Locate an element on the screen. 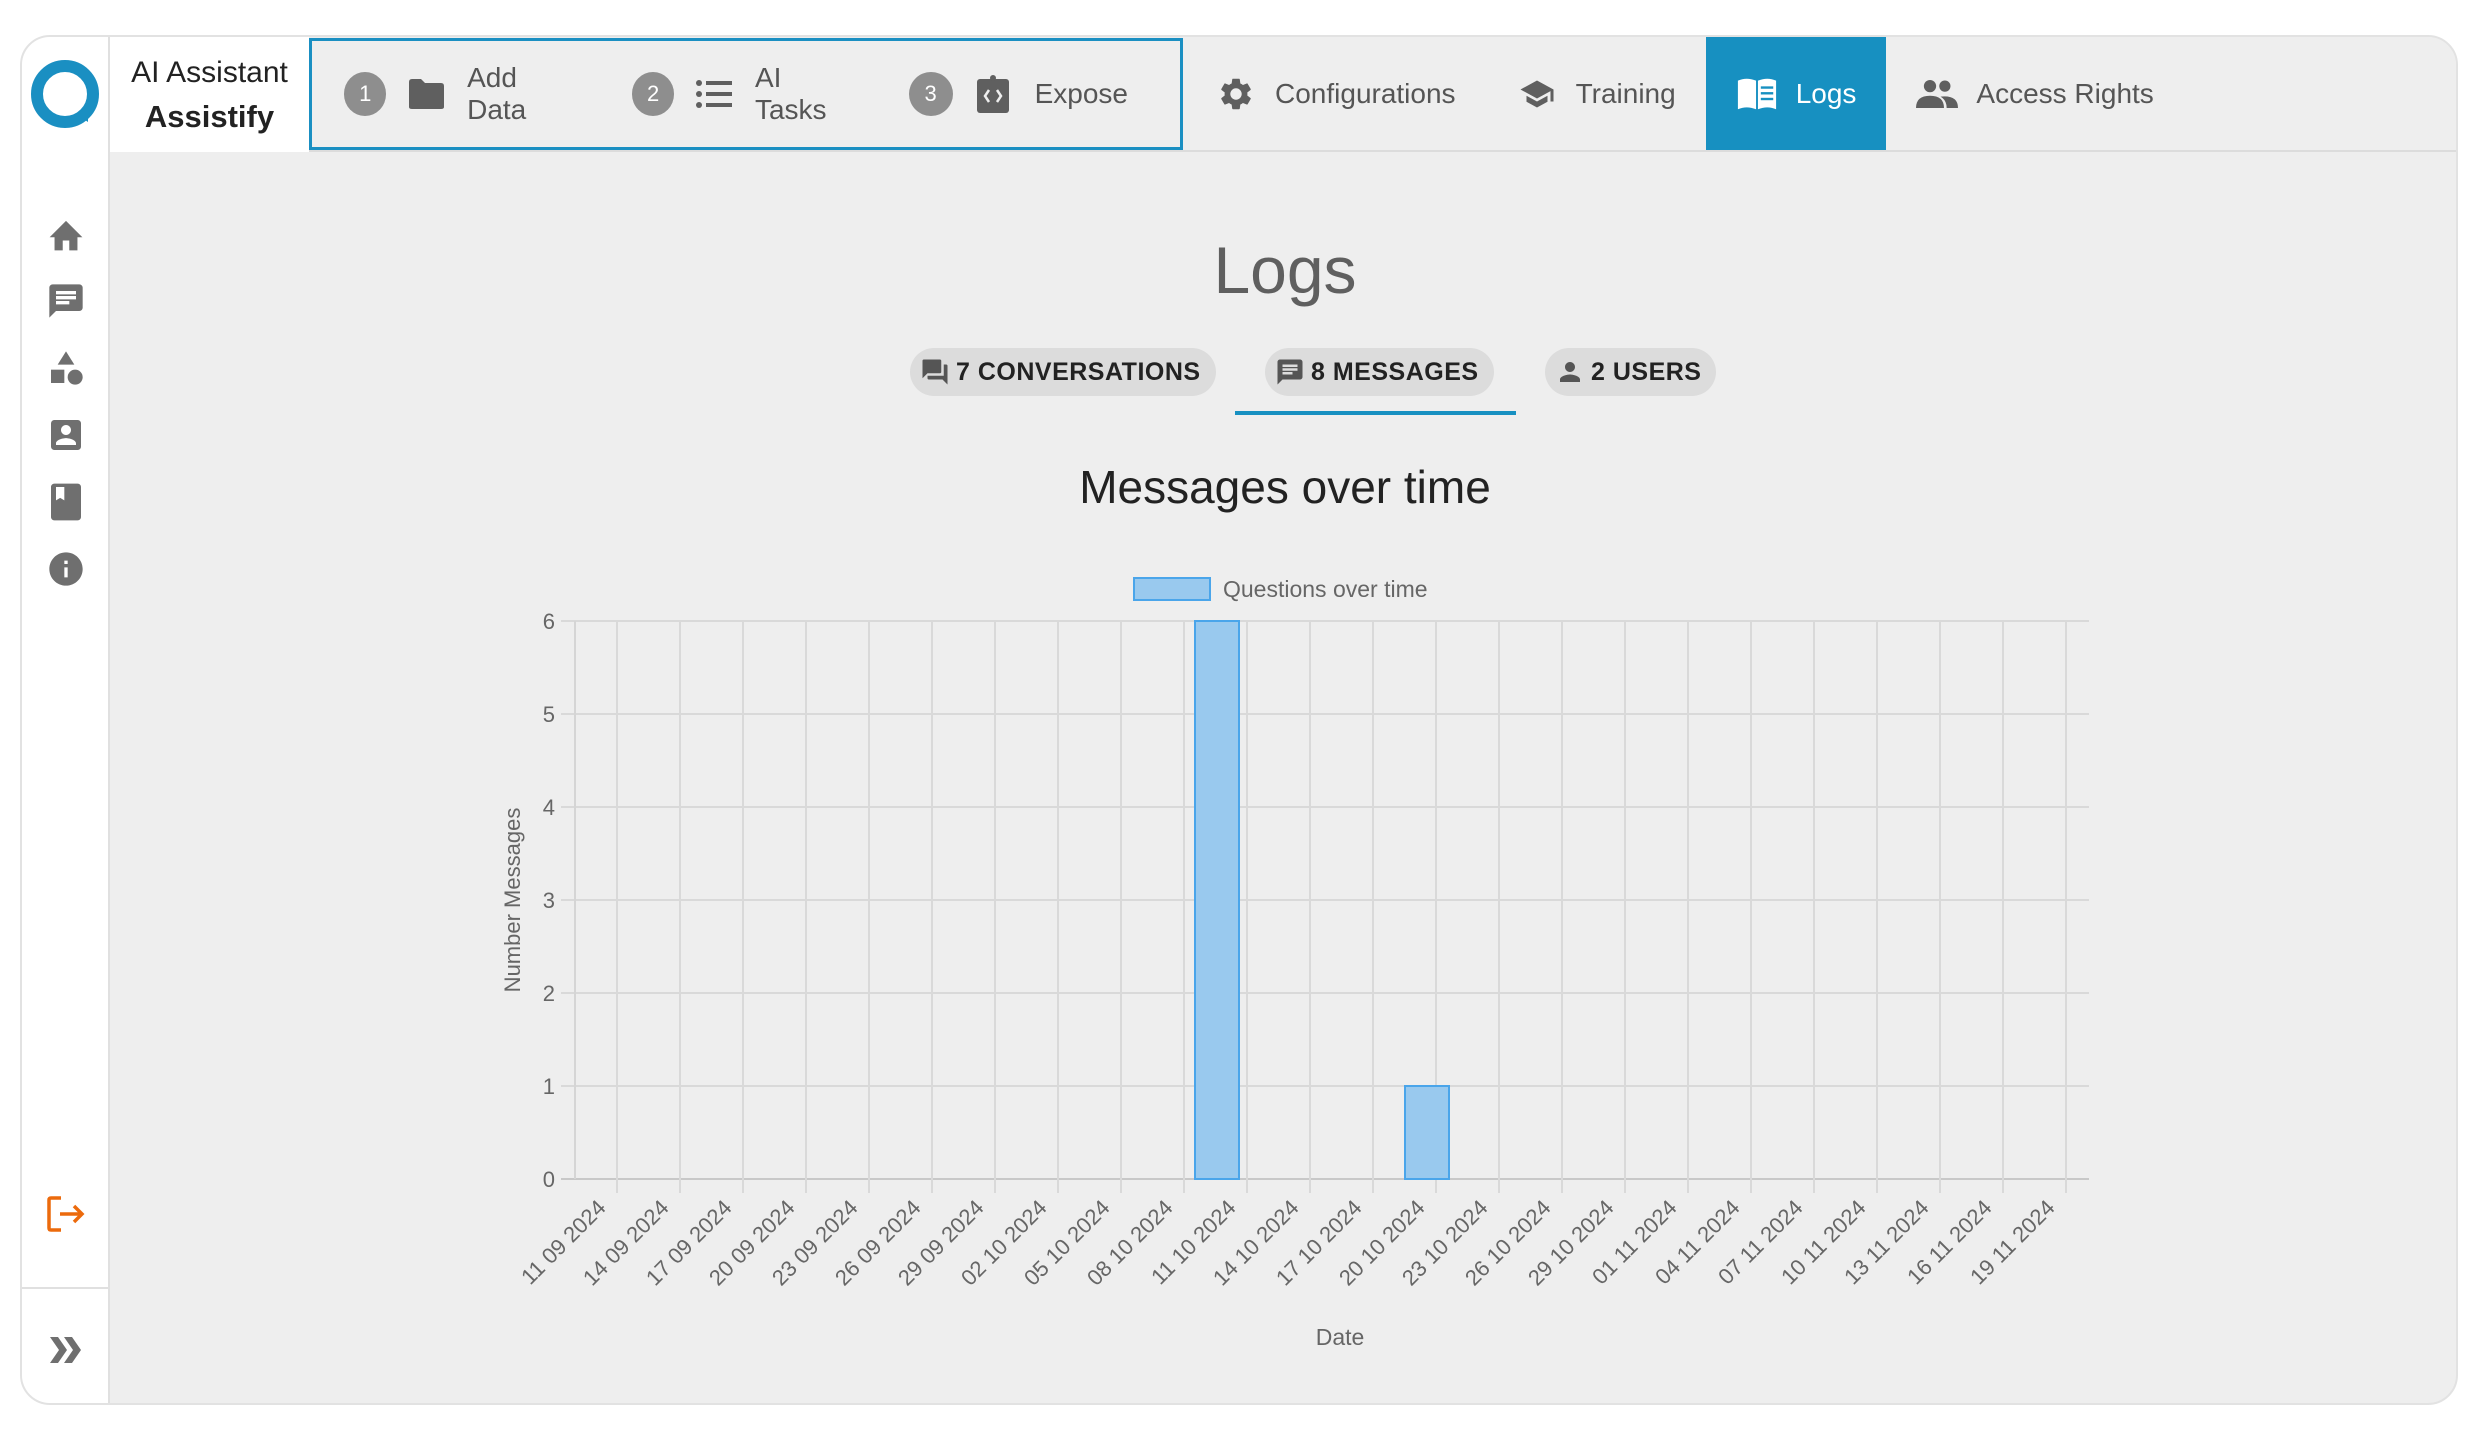  y-tick-label: 2 is located at coordinates (549, 993).